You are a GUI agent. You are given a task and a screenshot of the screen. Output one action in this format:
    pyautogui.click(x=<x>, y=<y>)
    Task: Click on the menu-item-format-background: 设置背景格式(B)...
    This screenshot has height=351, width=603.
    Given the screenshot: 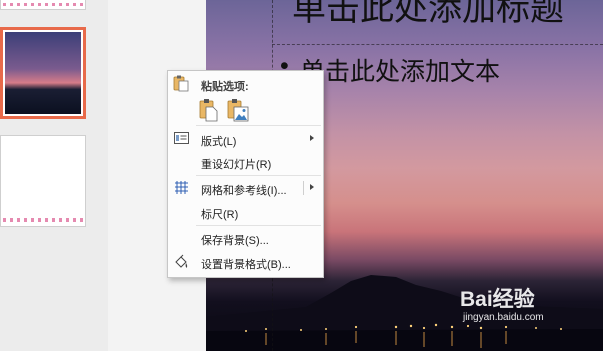 What is the action you would take?
    pyautogui.click(x=245, y=262)
    